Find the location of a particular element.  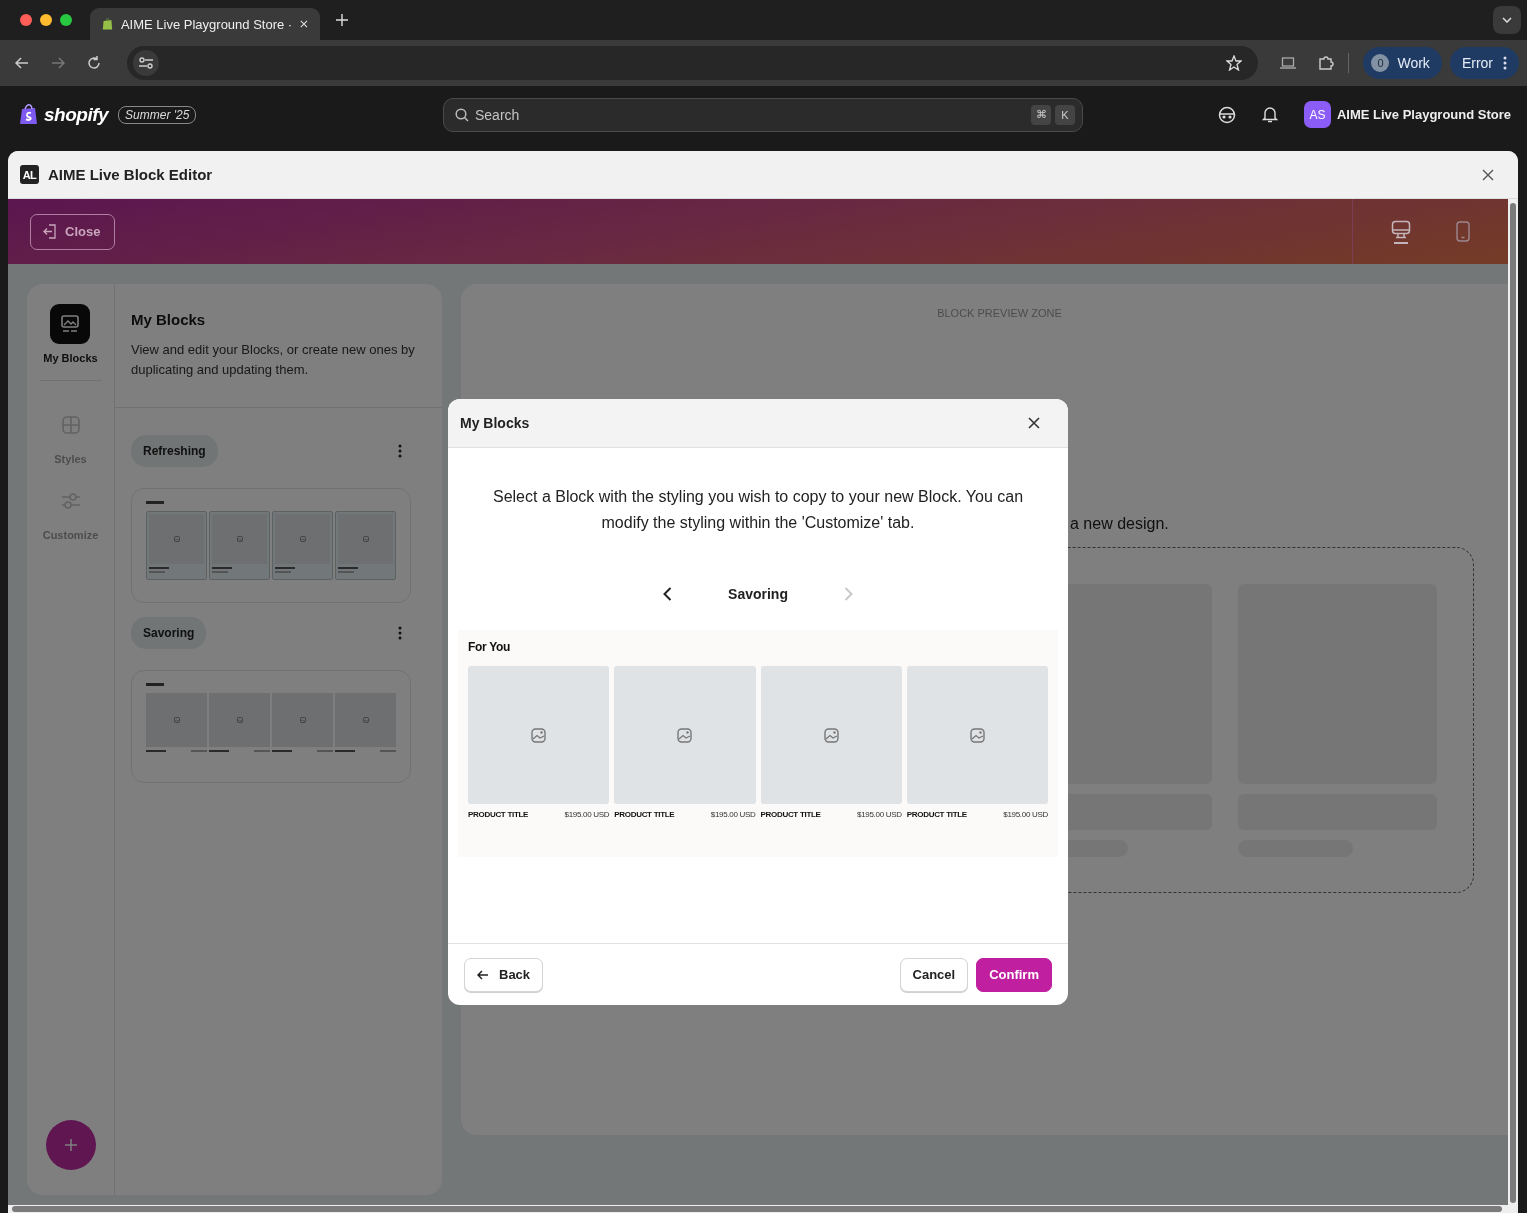

confirm-button: Confirm is located at coordinates (1014, 974).